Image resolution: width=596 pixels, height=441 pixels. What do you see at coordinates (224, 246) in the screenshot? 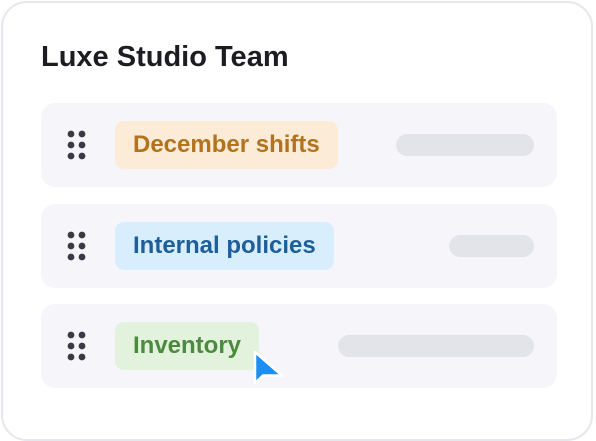
I see `tag-label: Internal policies` at bounding box center [224, 246].